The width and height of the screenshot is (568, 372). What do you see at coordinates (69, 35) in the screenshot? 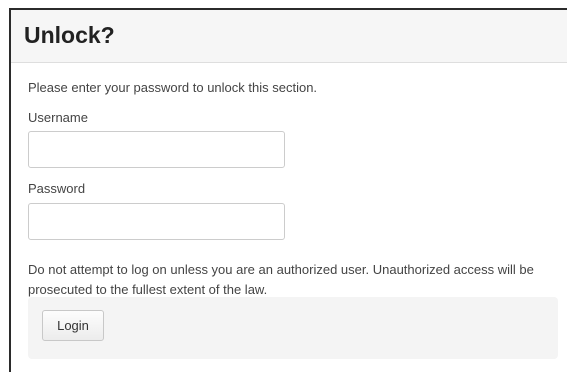
I see `dialog-title: Unlock?` at bounding box center [69, 35].